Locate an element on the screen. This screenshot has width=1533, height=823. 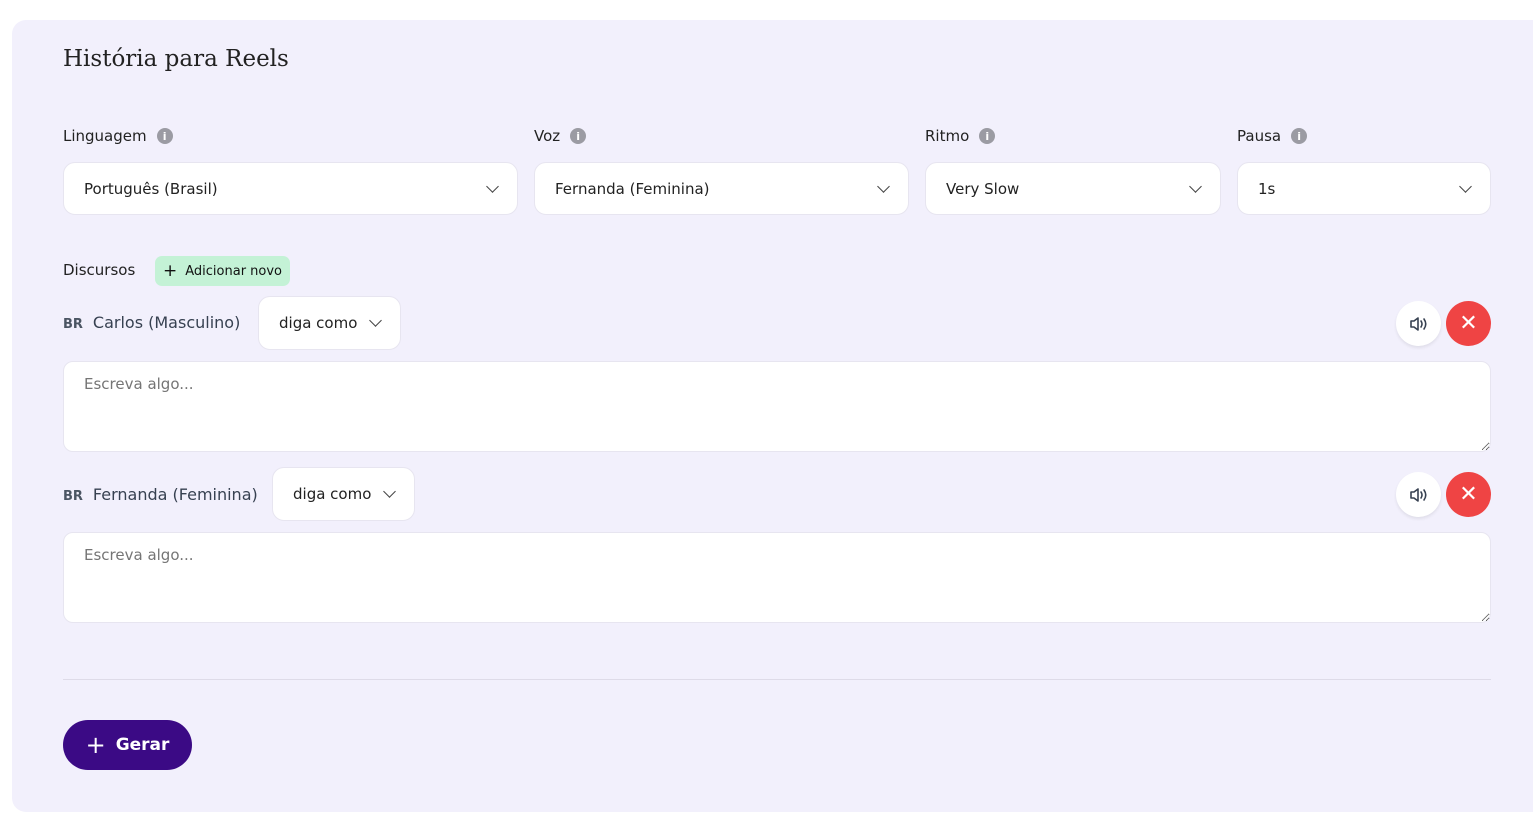
select-value: Português (Brasil) is located at coordinates (151, 188).